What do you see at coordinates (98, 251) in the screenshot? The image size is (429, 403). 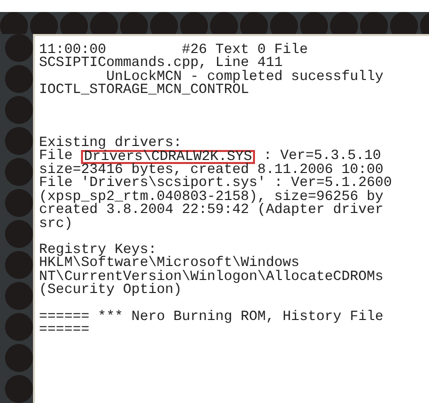 I see `log-line: Registry Keys:` at bounding box center [98, 251].